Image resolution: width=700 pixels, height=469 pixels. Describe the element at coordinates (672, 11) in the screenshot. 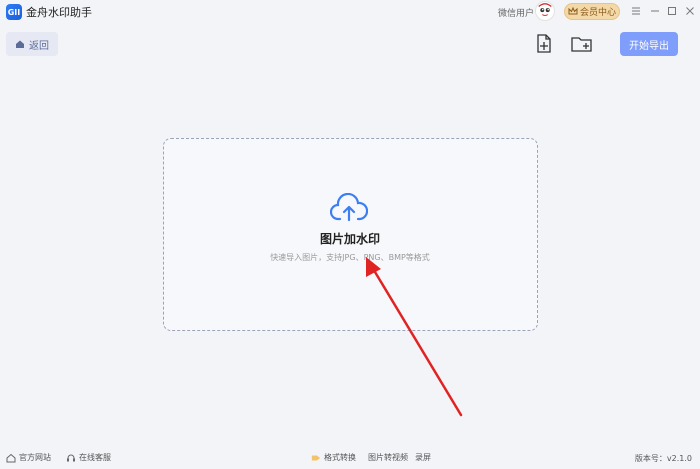

I see `maximize-icon` at that location.